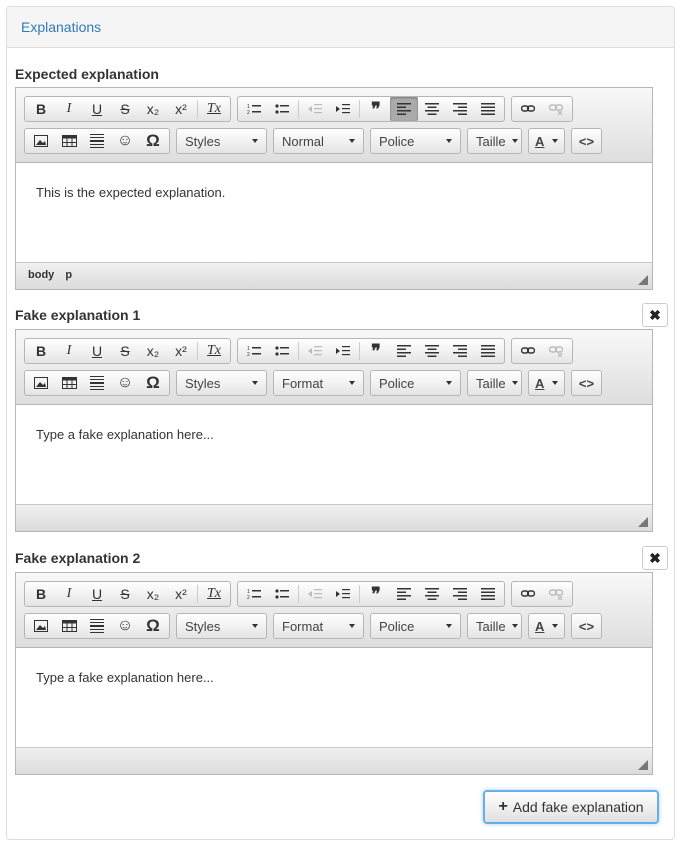 The image size is (682, 846). Describe the element at coordinates (318, 141) in the screenshot. I see `format-combo: Normal` at that location.